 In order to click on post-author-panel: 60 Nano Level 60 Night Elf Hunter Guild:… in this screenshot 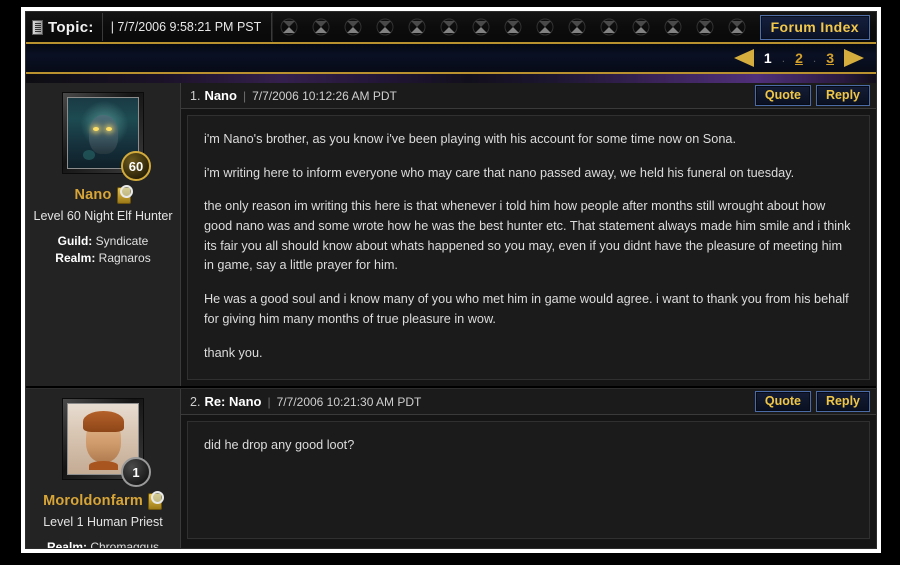, I will do `click(103, 235)`.